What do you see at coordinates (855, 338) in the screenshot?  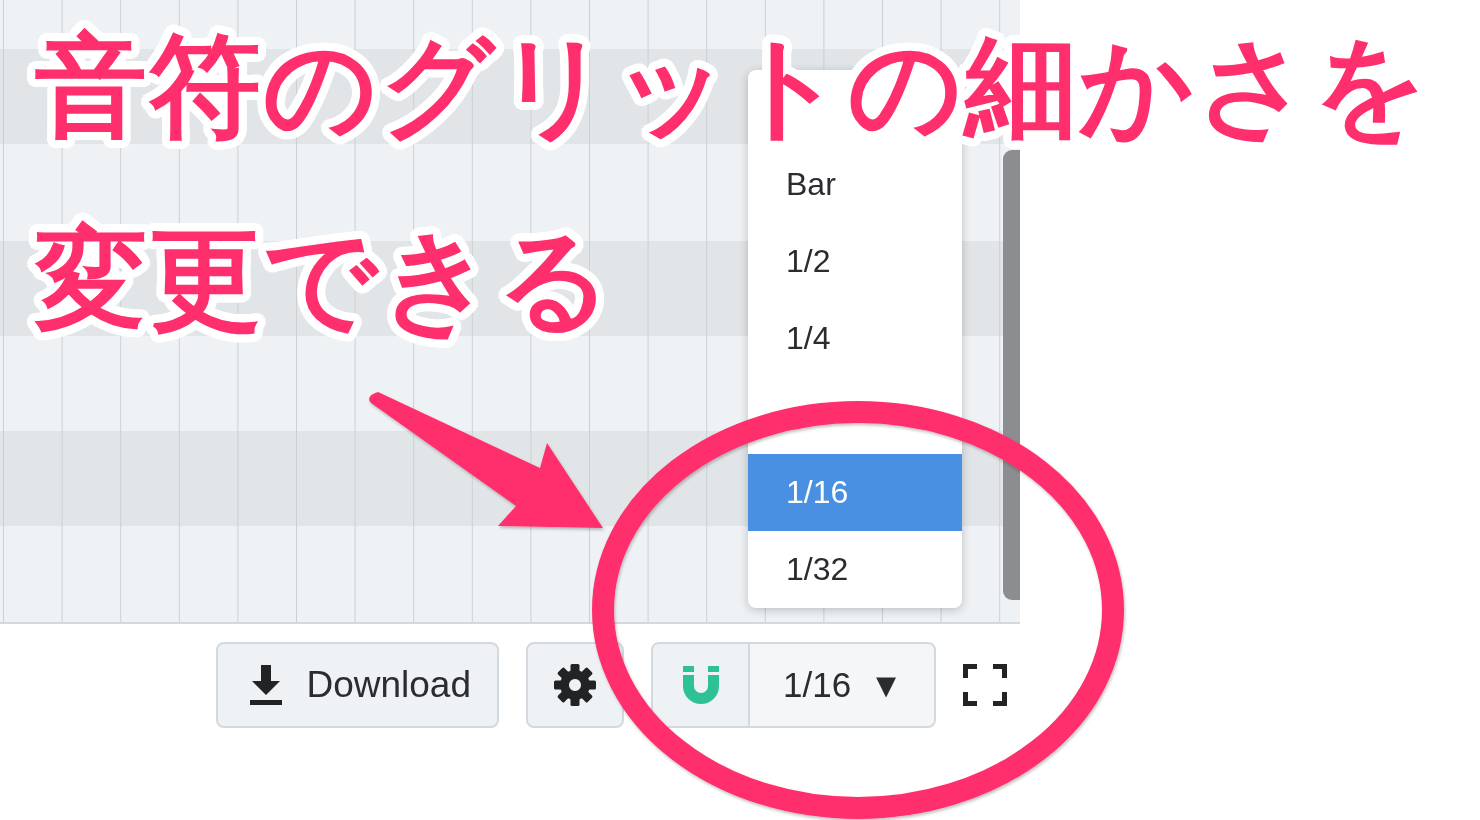 I see `menu-item: 1/4` at bounding box center [855, 338].